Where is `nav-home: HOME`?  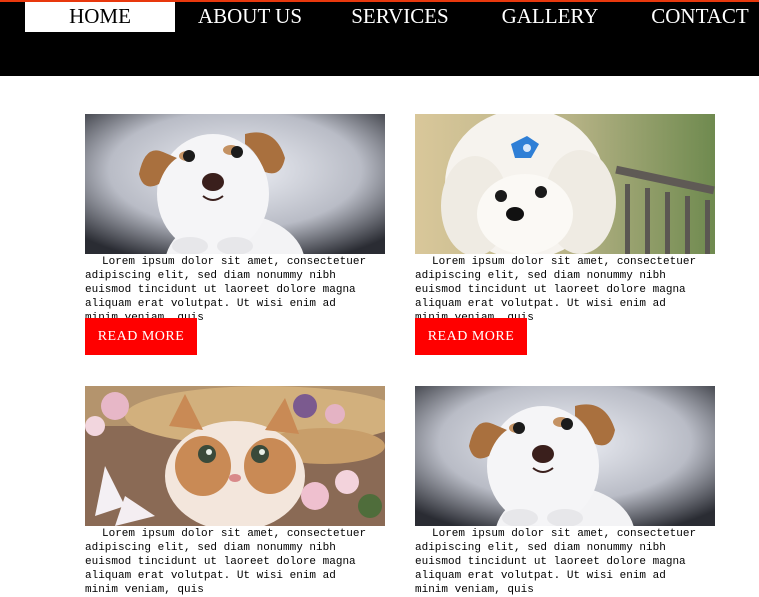 nav-home: HOME is located at coordinates (100, 17).